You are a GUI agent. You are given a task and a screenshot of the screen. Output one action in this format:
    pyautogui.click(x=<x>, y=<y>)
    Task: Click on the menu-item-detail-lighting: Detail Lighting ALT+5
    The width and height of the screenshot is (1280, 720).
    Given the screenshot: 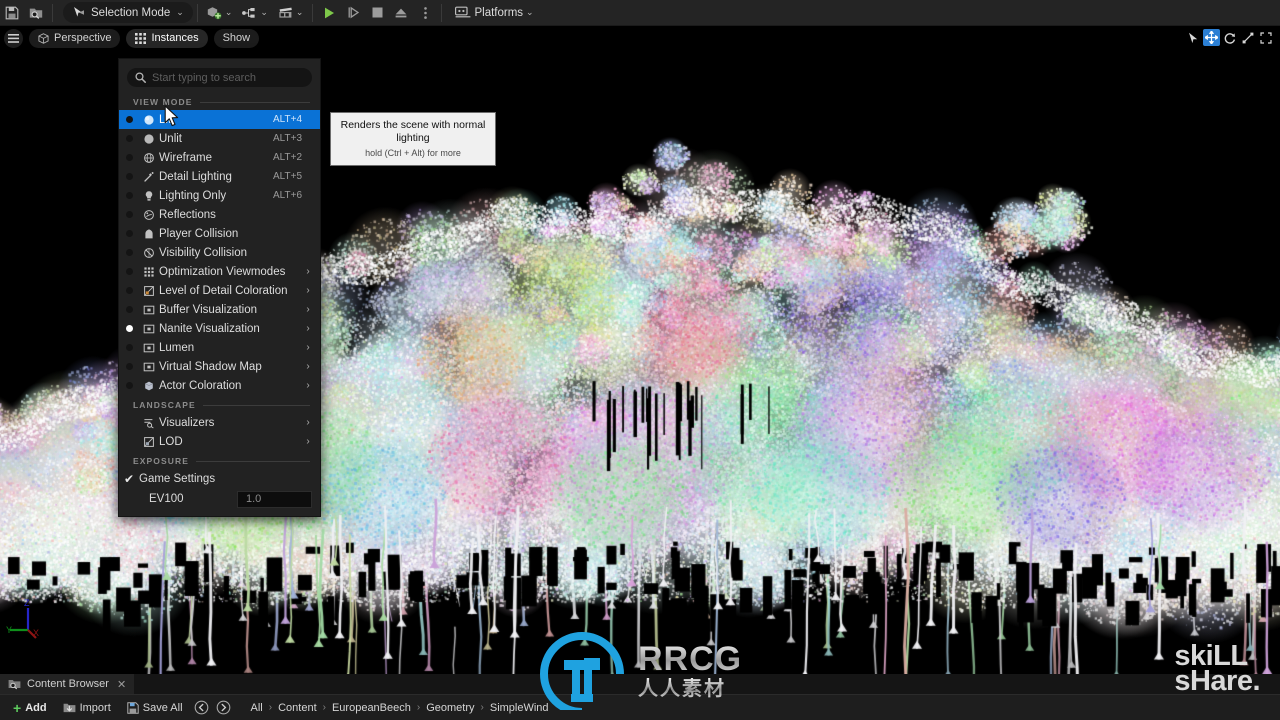 What is the action you would take?
    pyautogui.click(x=219, y=176)
    